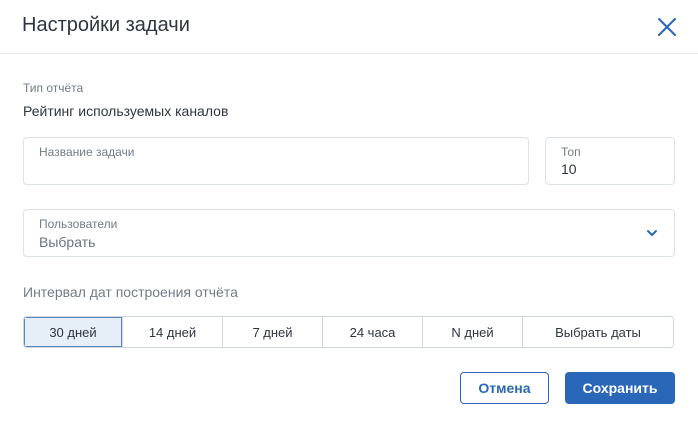 The height and width of the screenshot is (427, 698). I want to click on top-field: Топ 10, so click(610, 161).